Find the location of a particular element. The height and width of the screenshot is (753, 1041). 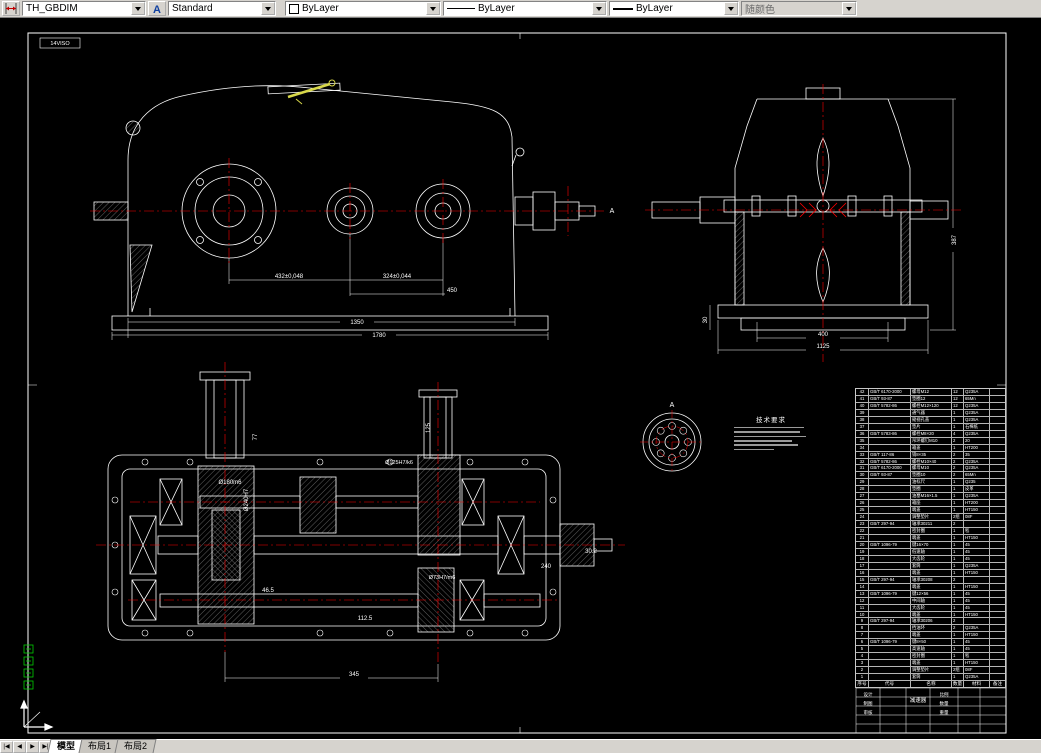

drawing-text: 30.2 is located at coordinates (591, 552).